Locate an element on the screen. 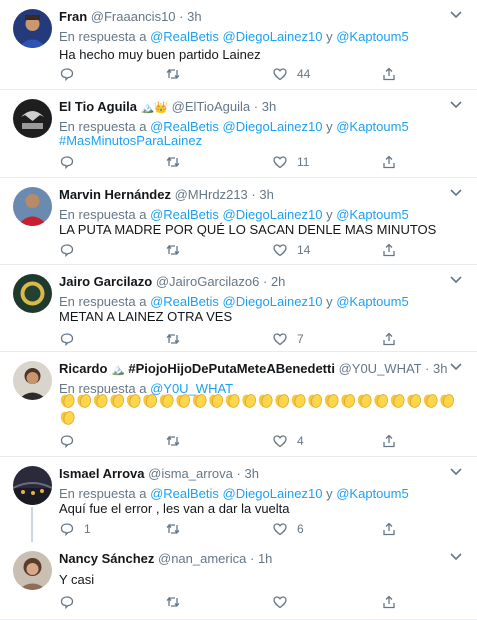  share-icon is located at coordinates (389, 441).